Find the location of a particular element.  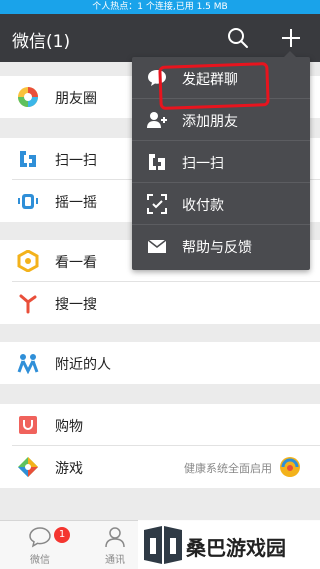

list-item-label: 朋友圈 is located at coordinates (76, 99).